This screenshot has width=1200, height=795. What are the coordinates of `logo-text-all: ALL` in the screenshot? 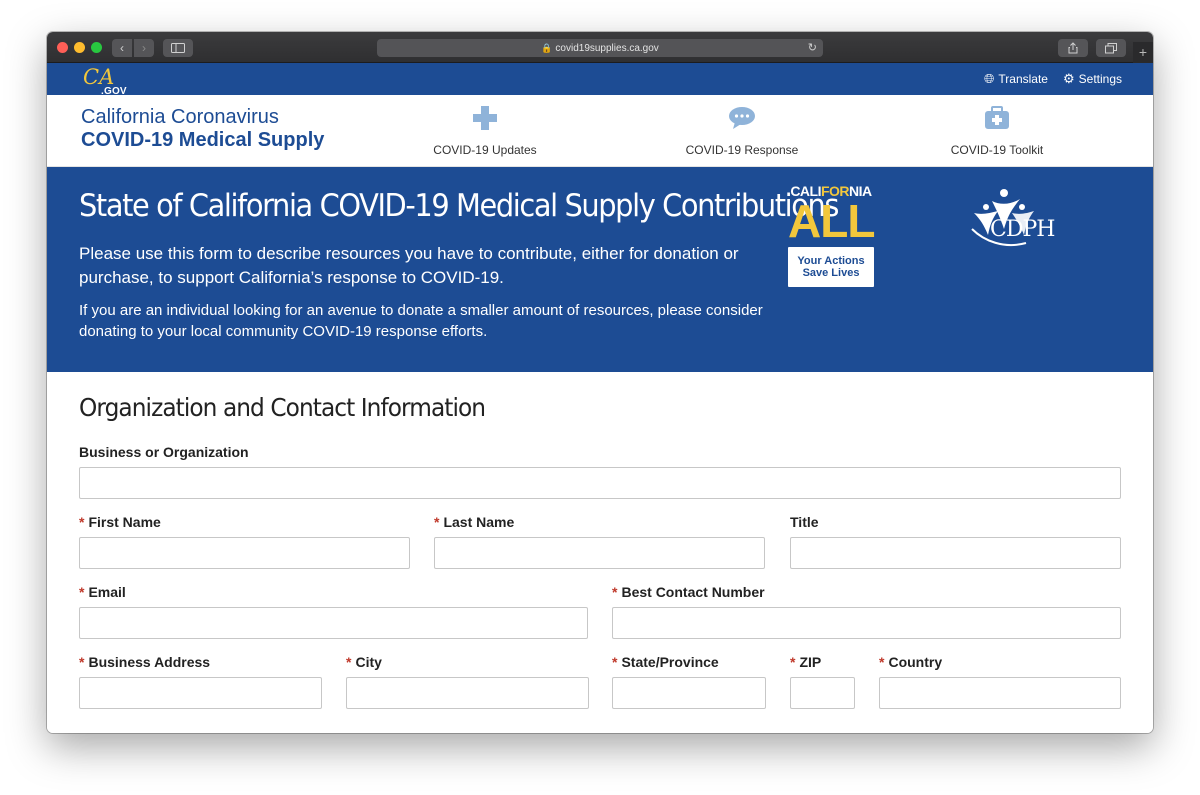 It's located at (831, 221).